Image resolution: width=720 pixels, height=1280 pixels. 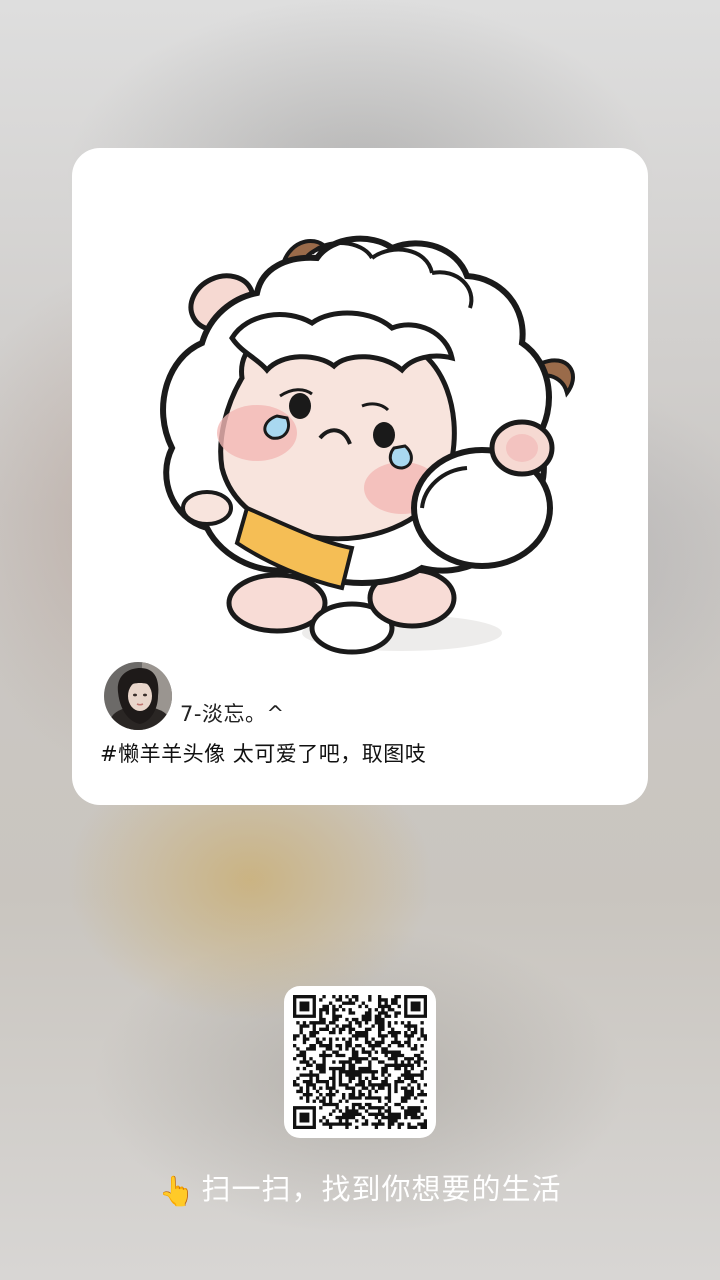 What do you see at coordinates (263, 754) in the screenshot?
I see `post-caption: #懒羊羊头像 太可爱了吧，取图吱` at bounding box center [263, 754].